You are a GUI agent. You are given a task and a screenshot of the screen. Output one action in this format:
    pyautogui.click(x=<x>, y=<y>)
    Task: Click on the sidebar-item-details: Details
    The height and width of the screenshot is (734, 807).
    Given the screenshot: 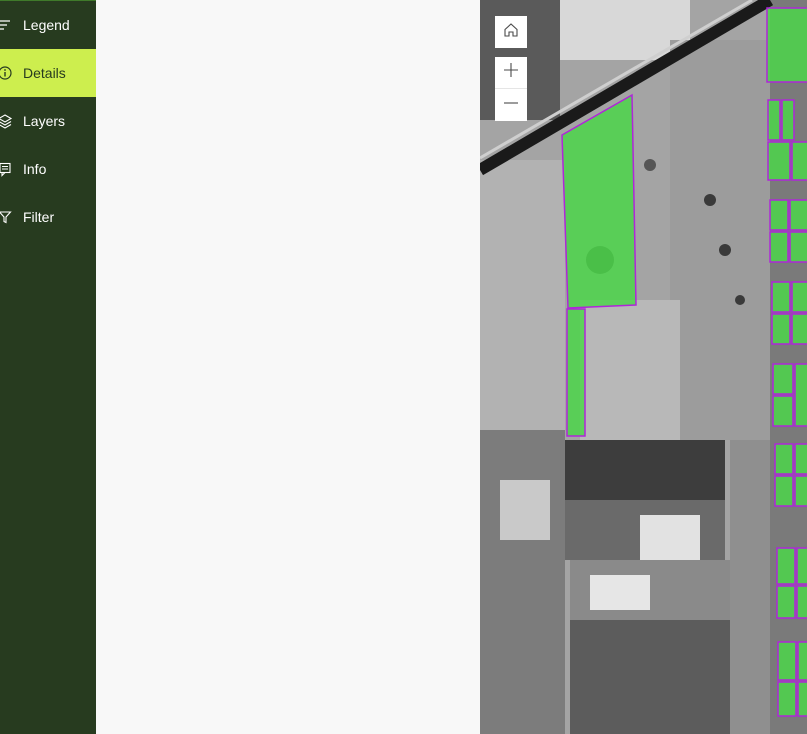 What is the action you would take?
    pyautogui.click(x=48, y=73)
    